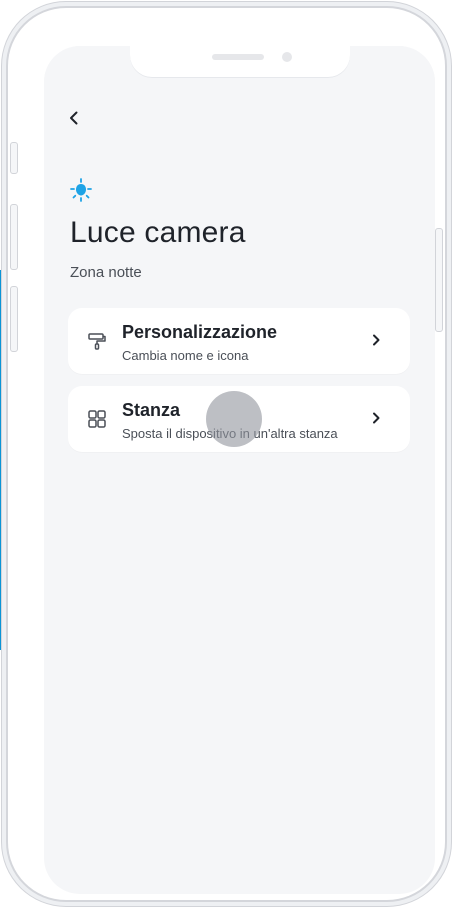 This screenshot has width=453, height=908. I want to click on room-title: Stanza, so click(151, 410).